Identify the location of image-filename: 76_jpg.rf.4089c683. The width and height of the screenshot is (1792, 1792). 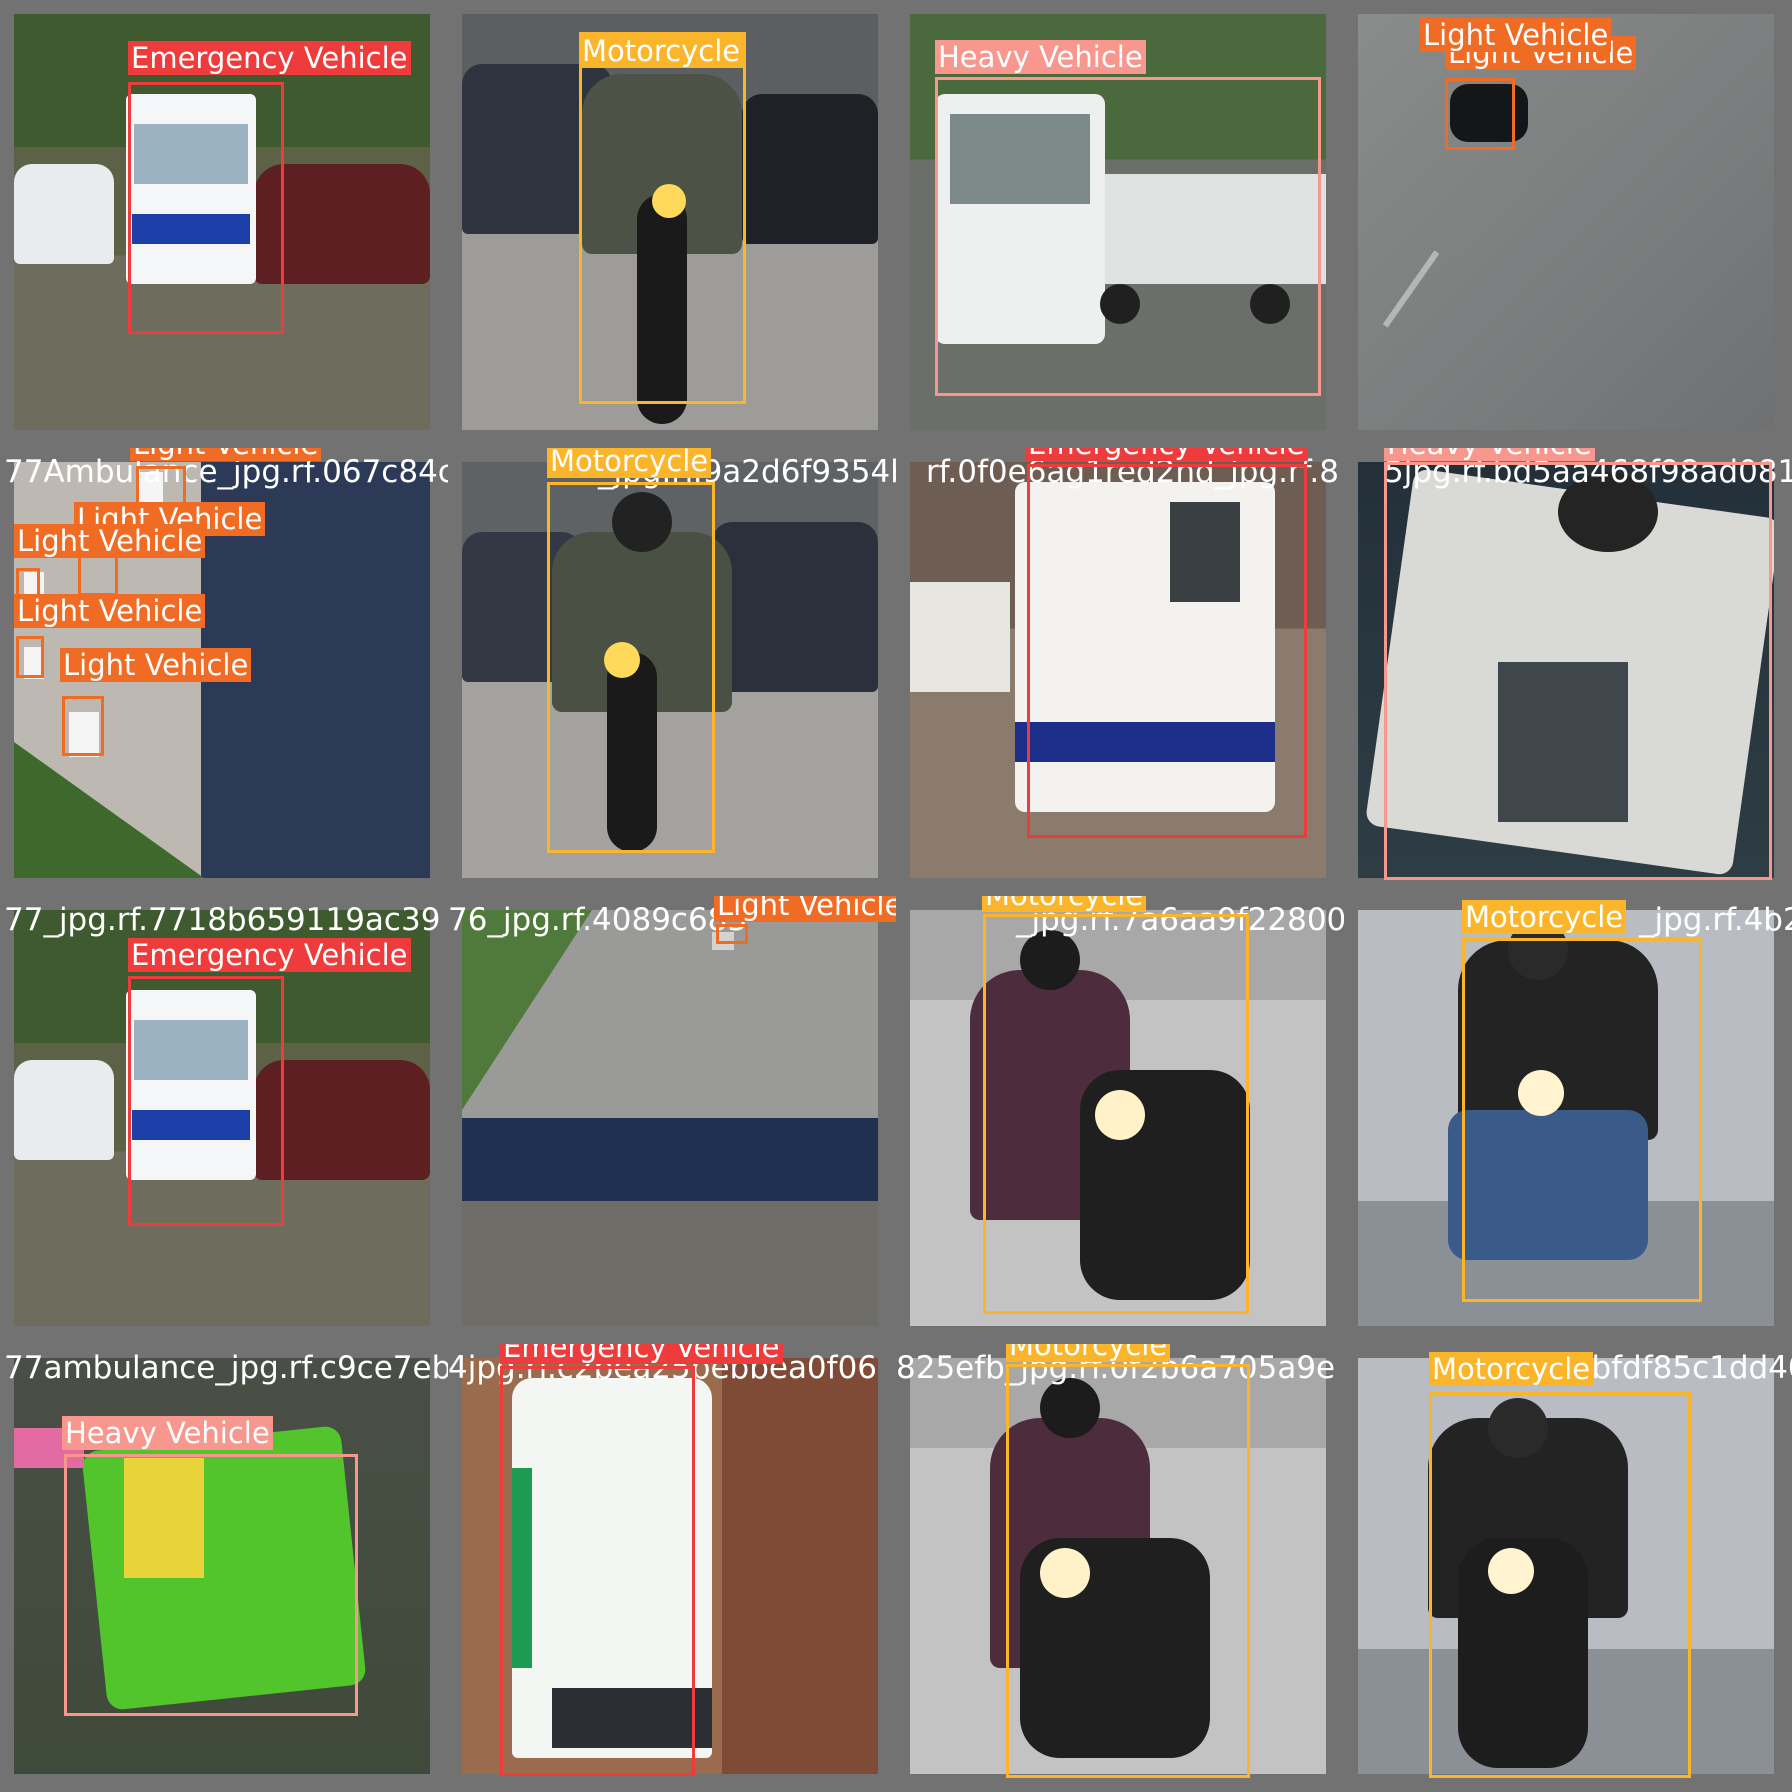
(598, 920).